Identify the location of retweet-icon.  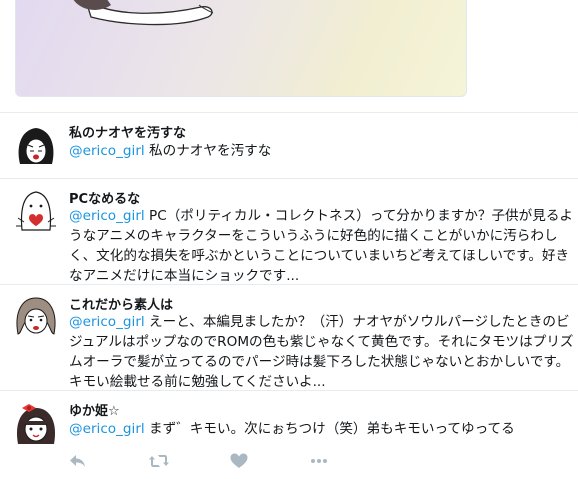
(159, 461).